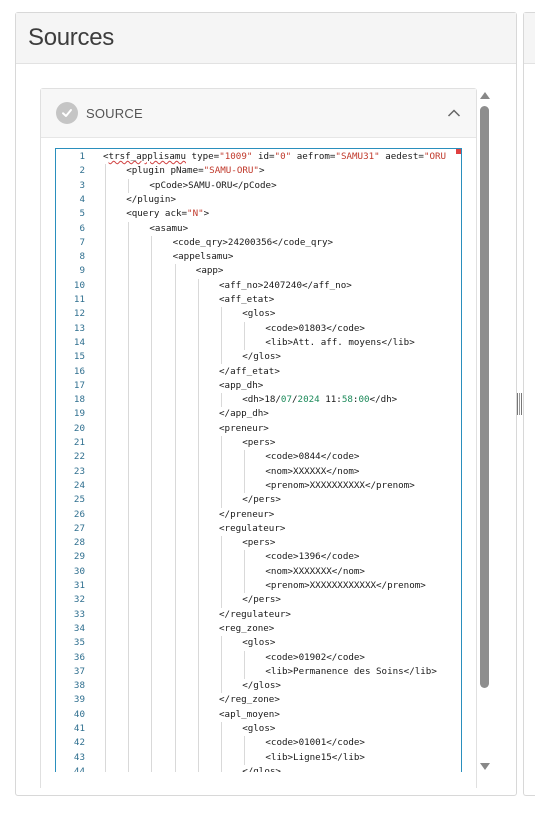  What do you see at coordinates (209, 271) in the screenshot?
I see `code-line: <app>` at bounding box center [209, 271].